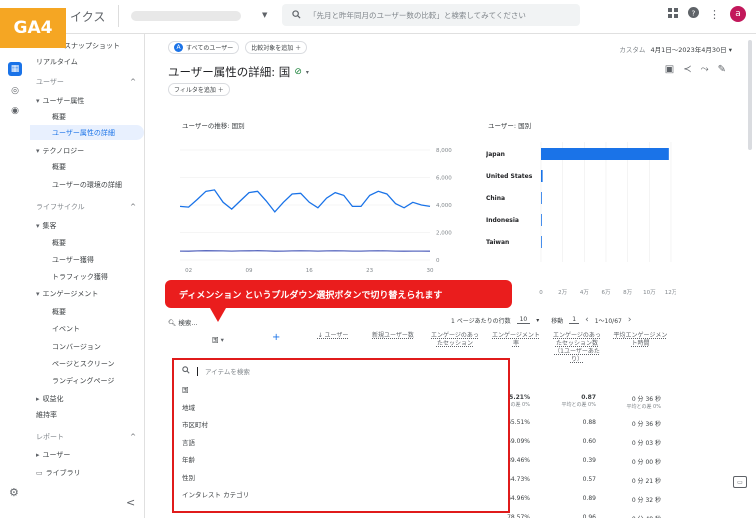 Image resolution: width=756 pixels, height=518 pixels. I want to click on sidebar-item-label: ユーザー獲得, so click(73, 259).